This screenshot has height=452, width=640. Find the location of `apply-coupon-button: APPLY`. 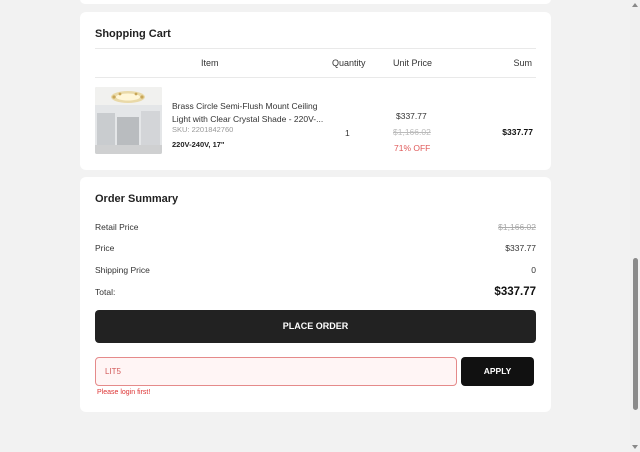

apply-coupon-button: APPLY is located at coordinates (497, 371).